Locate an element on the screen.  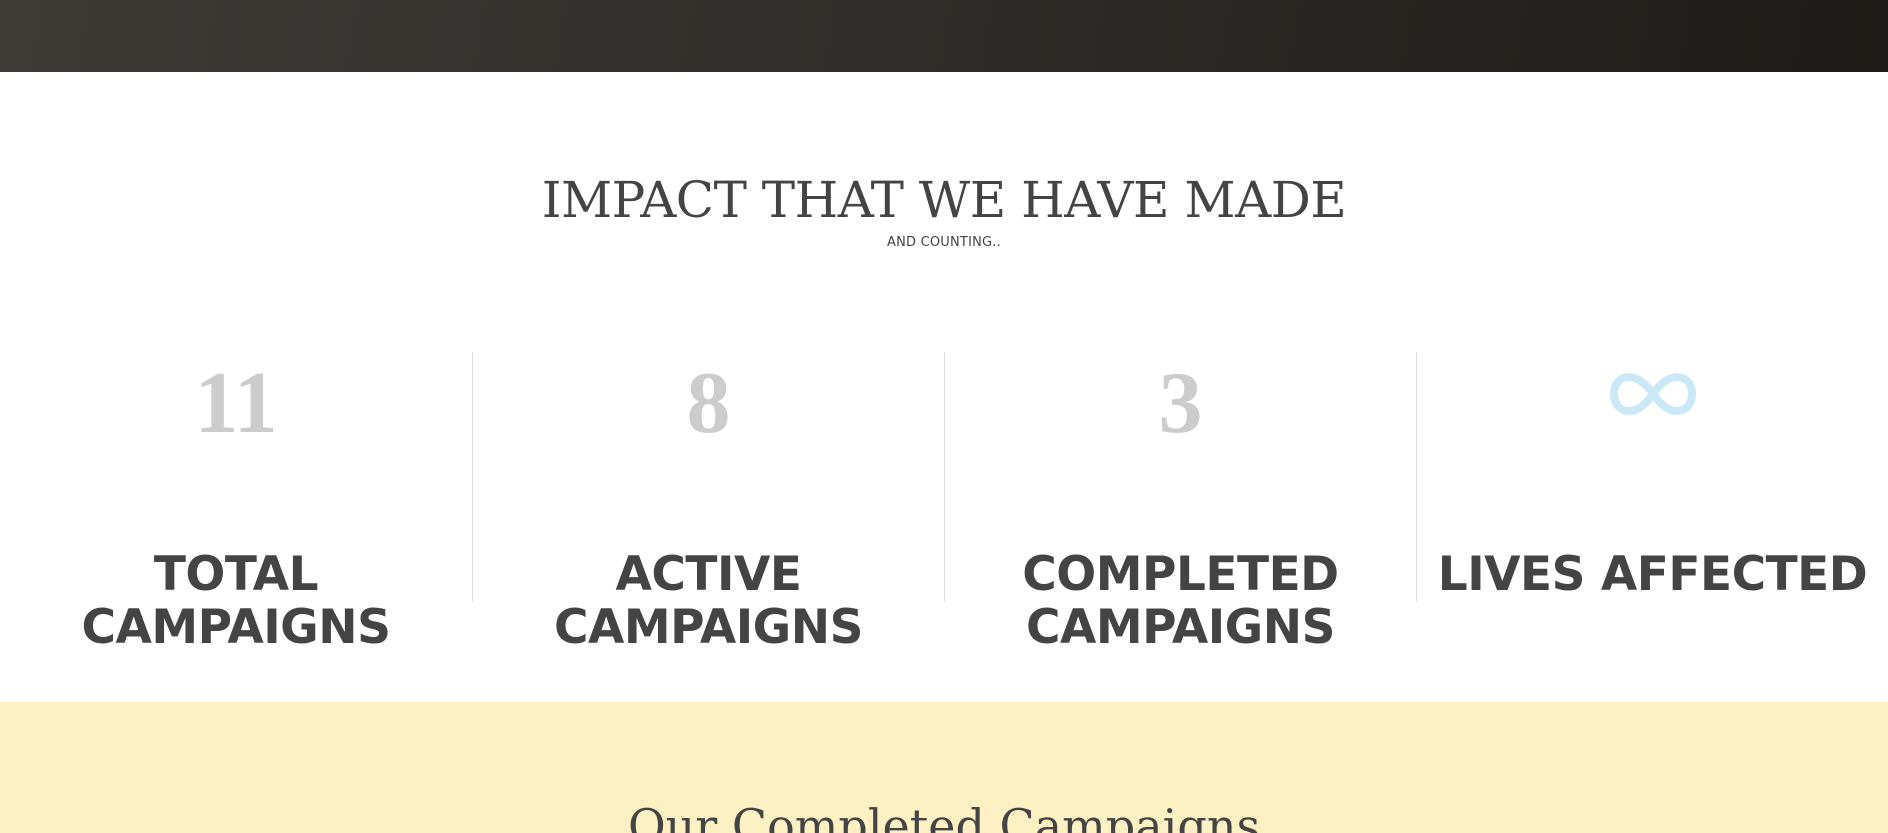
infinity-icon is located at coordinates (1652, 394).